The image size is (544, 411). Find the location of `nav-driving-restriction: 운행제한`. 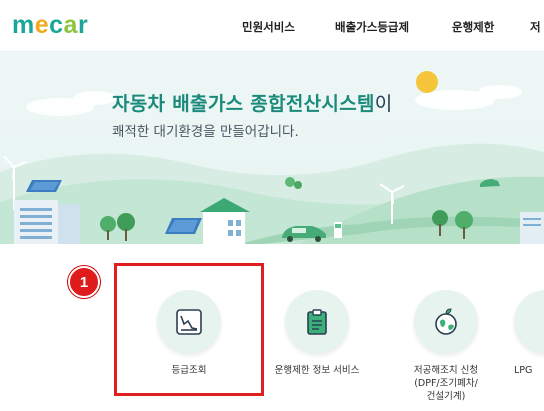

nav-driving-restriction: 운행제한 is located at coordinates (473, 27).